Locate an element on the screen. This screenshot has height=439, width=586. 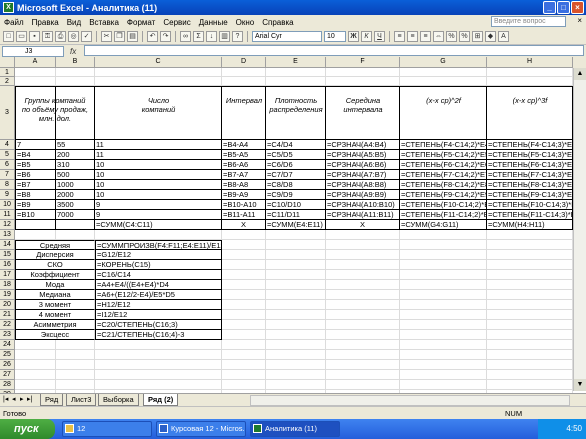
row-header-25: 25 is located at coordinates (7, 355).